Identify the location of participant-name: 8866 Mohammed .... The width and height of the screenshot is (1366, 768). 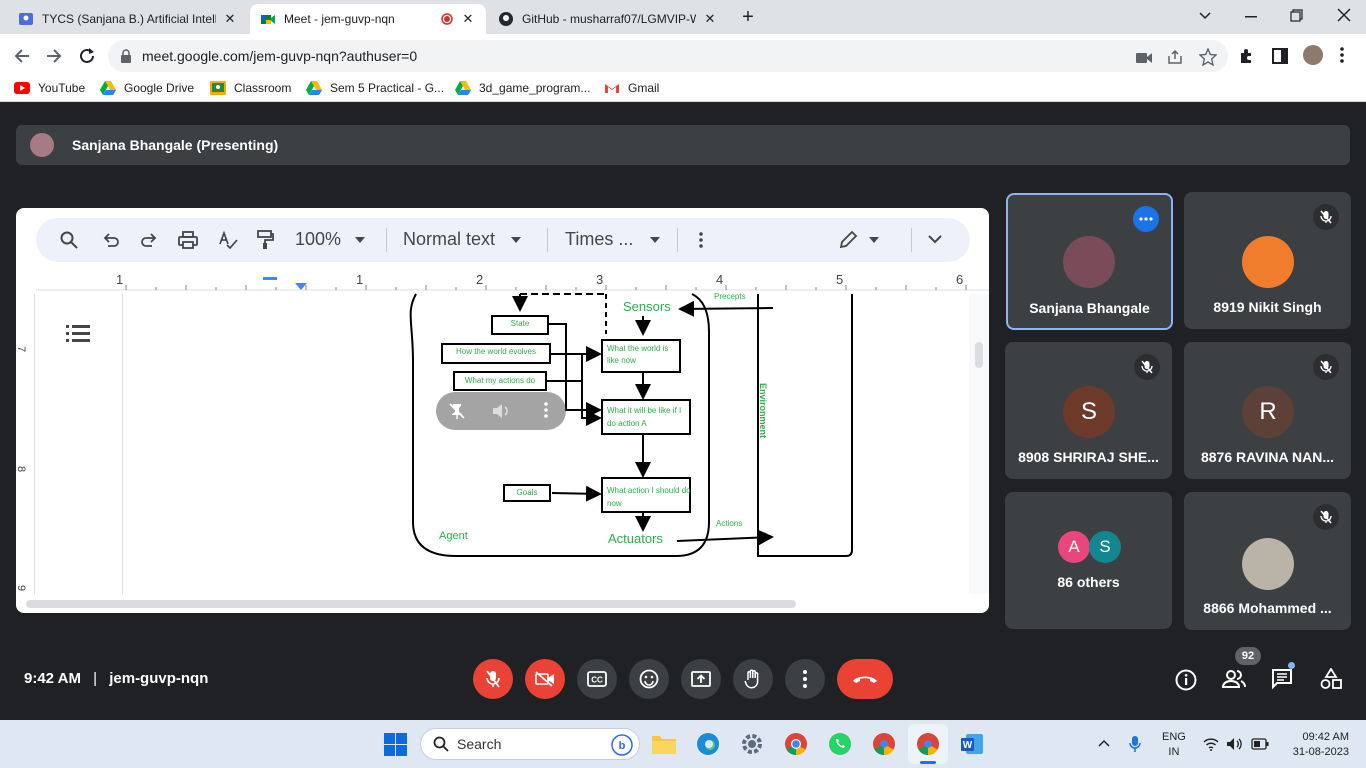
(1267, 608).